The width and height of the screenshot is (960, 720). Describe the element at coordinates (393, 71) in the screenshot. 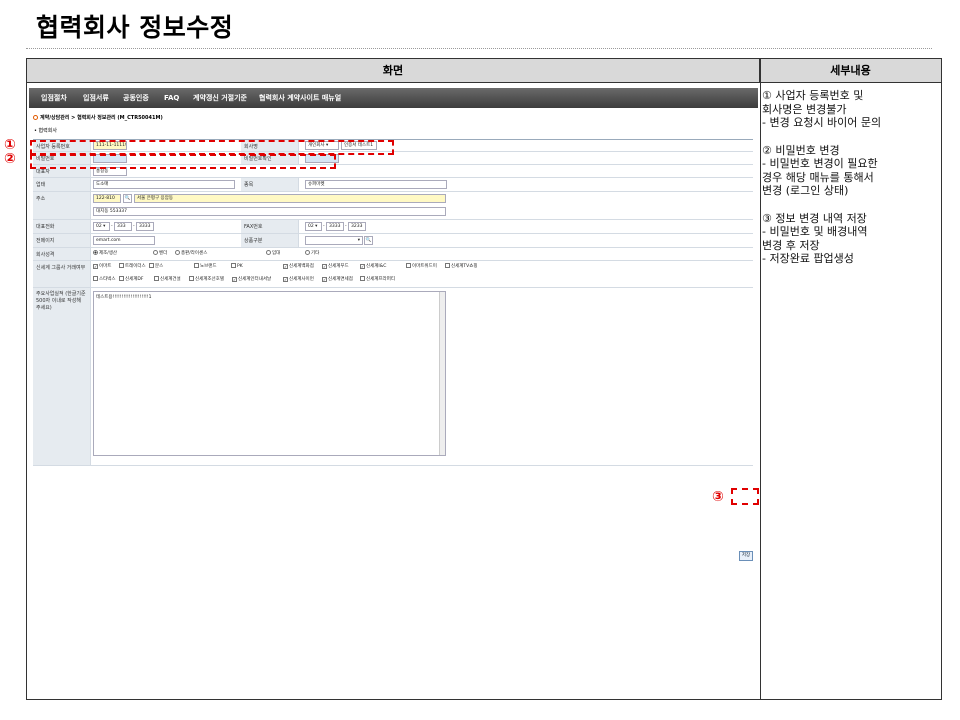

I see `screen-column-header: 화면` at that location.